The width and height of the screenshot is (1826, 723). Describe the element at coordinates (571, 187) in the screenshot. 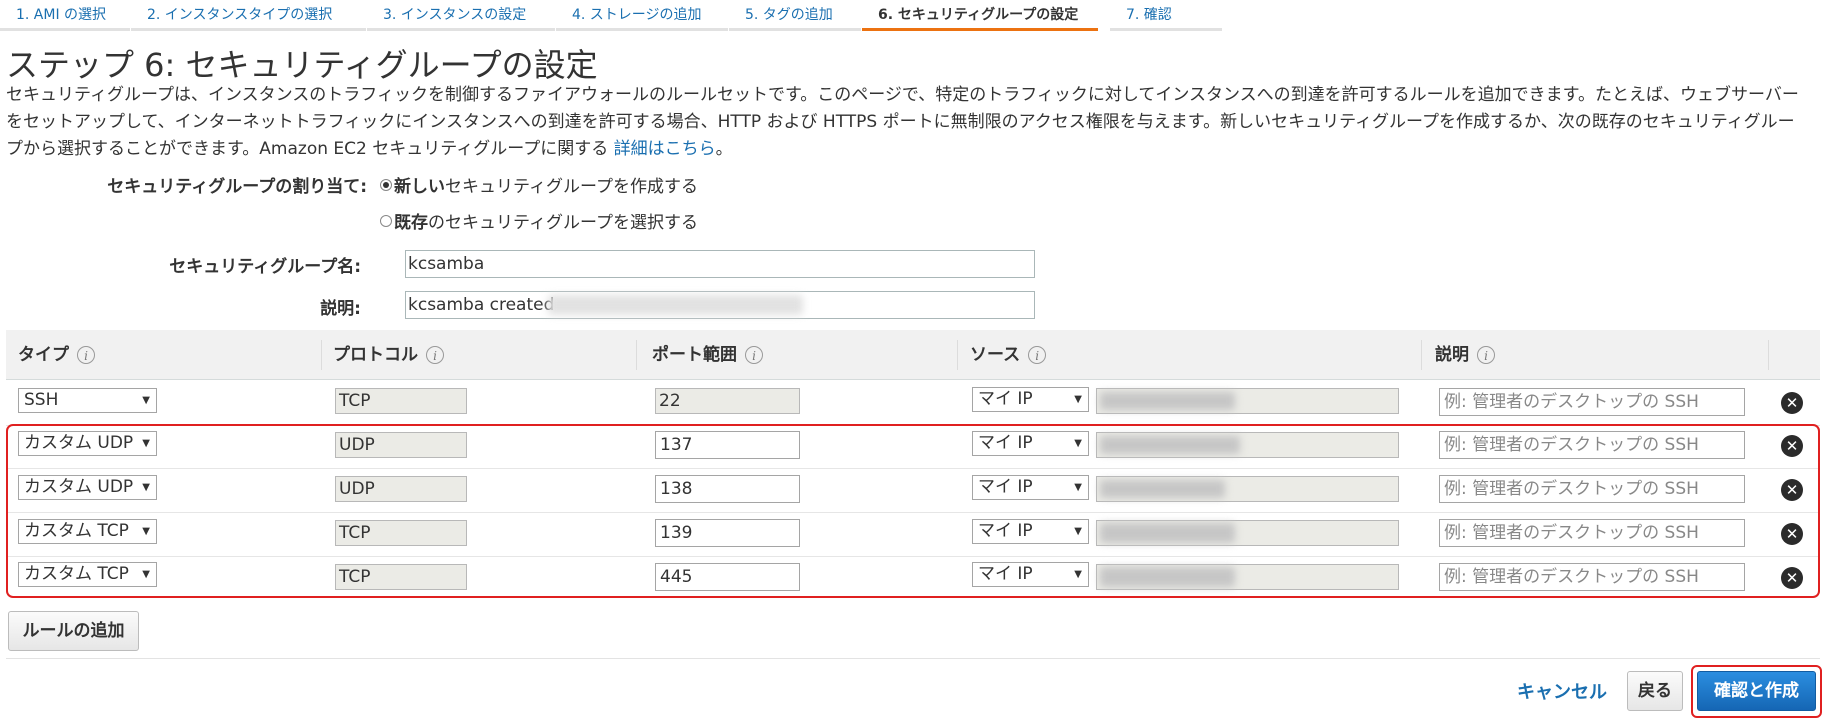

I see `radio-new-label: セキュリティグループを作成する` at that location.